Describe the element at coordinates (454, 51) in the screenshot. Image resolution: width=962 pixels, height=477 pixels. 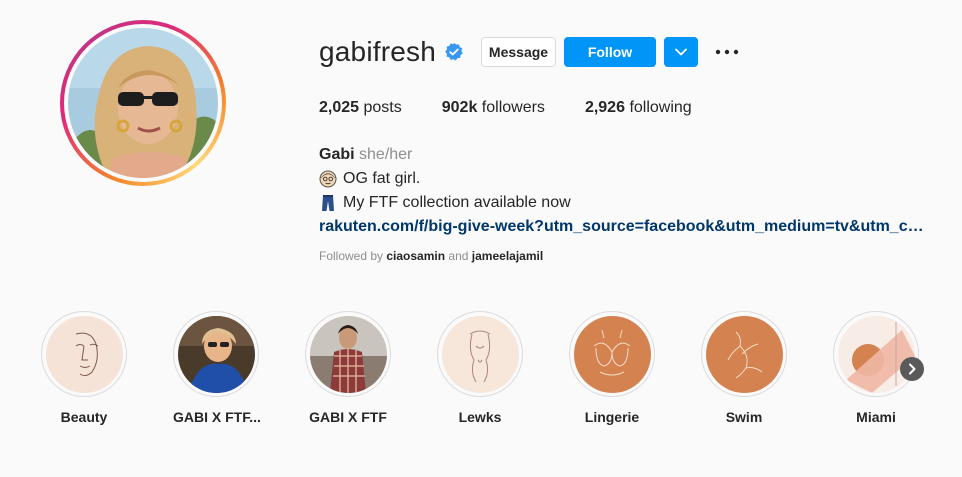
I see `verified-badge-icon` at that location.